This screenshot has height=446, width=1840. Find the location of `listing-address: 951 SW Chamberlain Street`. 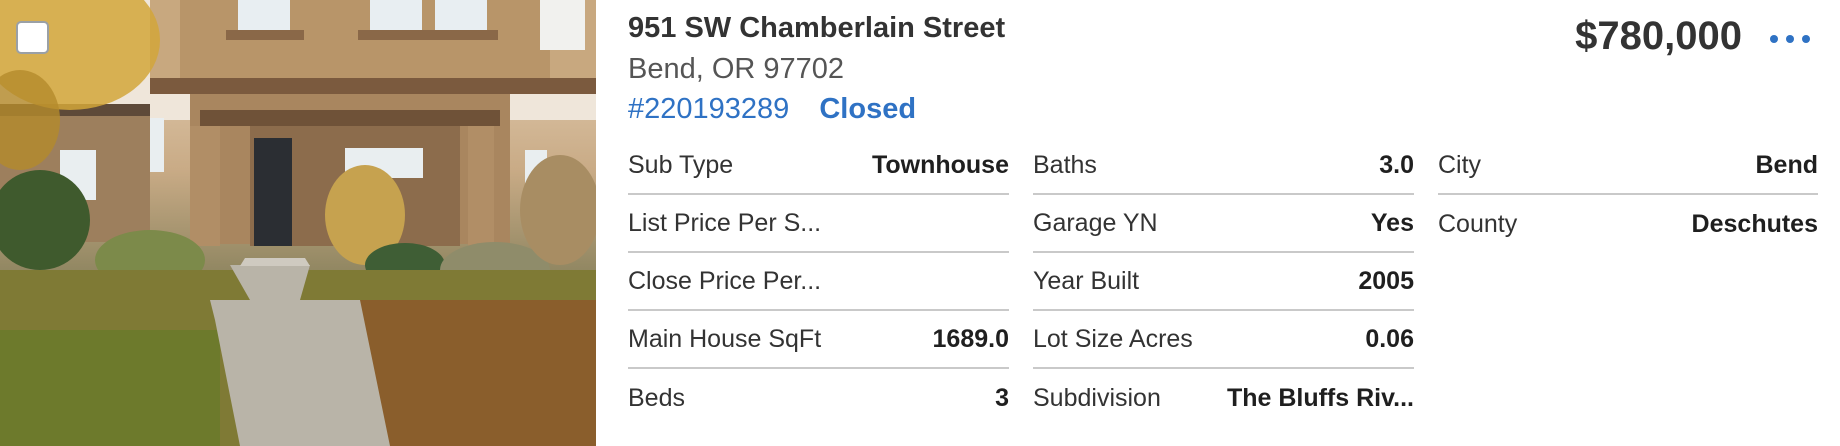

listing-address: 951 SW Chamberlain Street is located at coordinates (816, 28).